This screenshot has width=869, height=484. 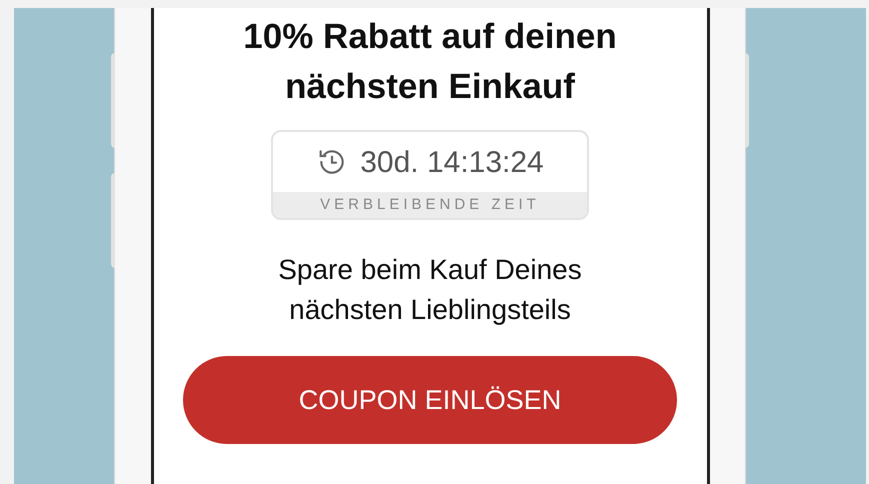 What do you see at coordinates (430, 400) in the screenshot?
I see `redeem-coupon-button: COUPON EINLÖSEN` at bounding box center [430, 400].